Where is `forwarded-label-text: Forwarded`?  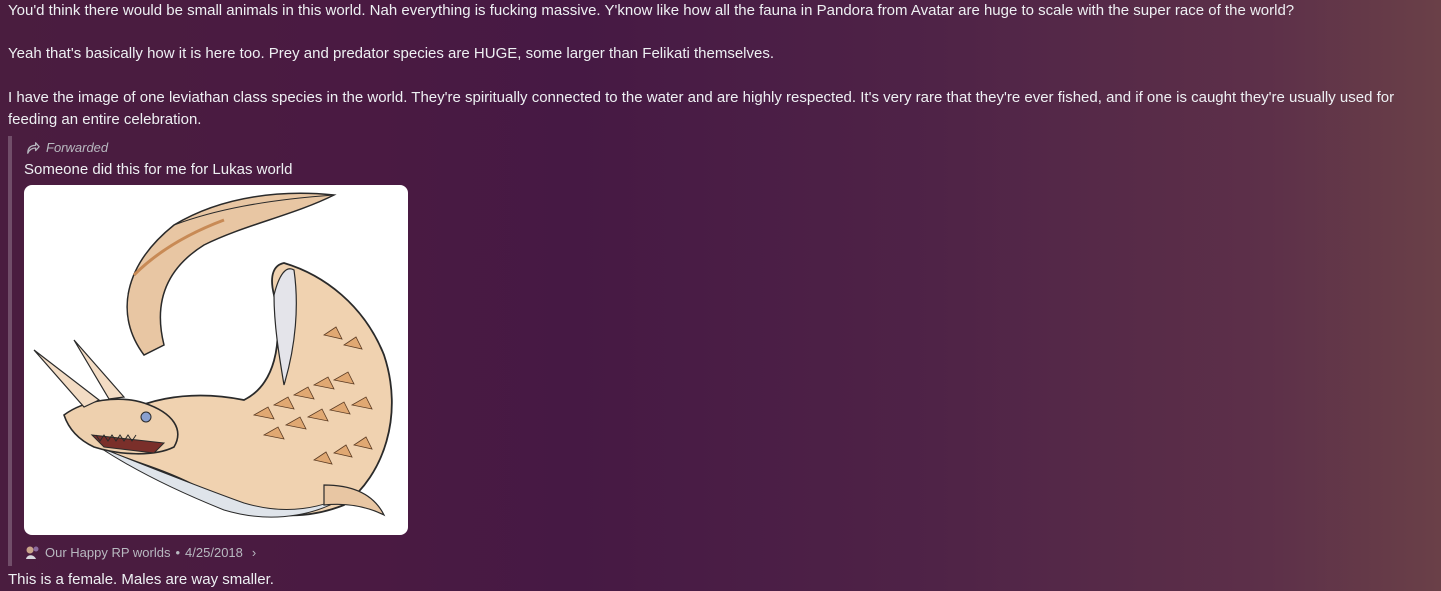
forwarded-label-text: Forwarded is located at coordinates (77, 147).